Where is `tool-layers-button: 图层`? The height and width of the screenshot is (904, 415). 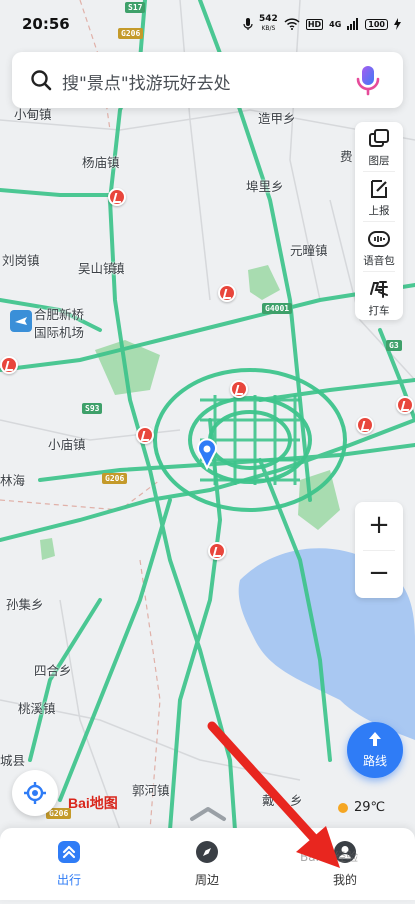 tool-layers-button: 图层 is located at coordinates (379, 146).